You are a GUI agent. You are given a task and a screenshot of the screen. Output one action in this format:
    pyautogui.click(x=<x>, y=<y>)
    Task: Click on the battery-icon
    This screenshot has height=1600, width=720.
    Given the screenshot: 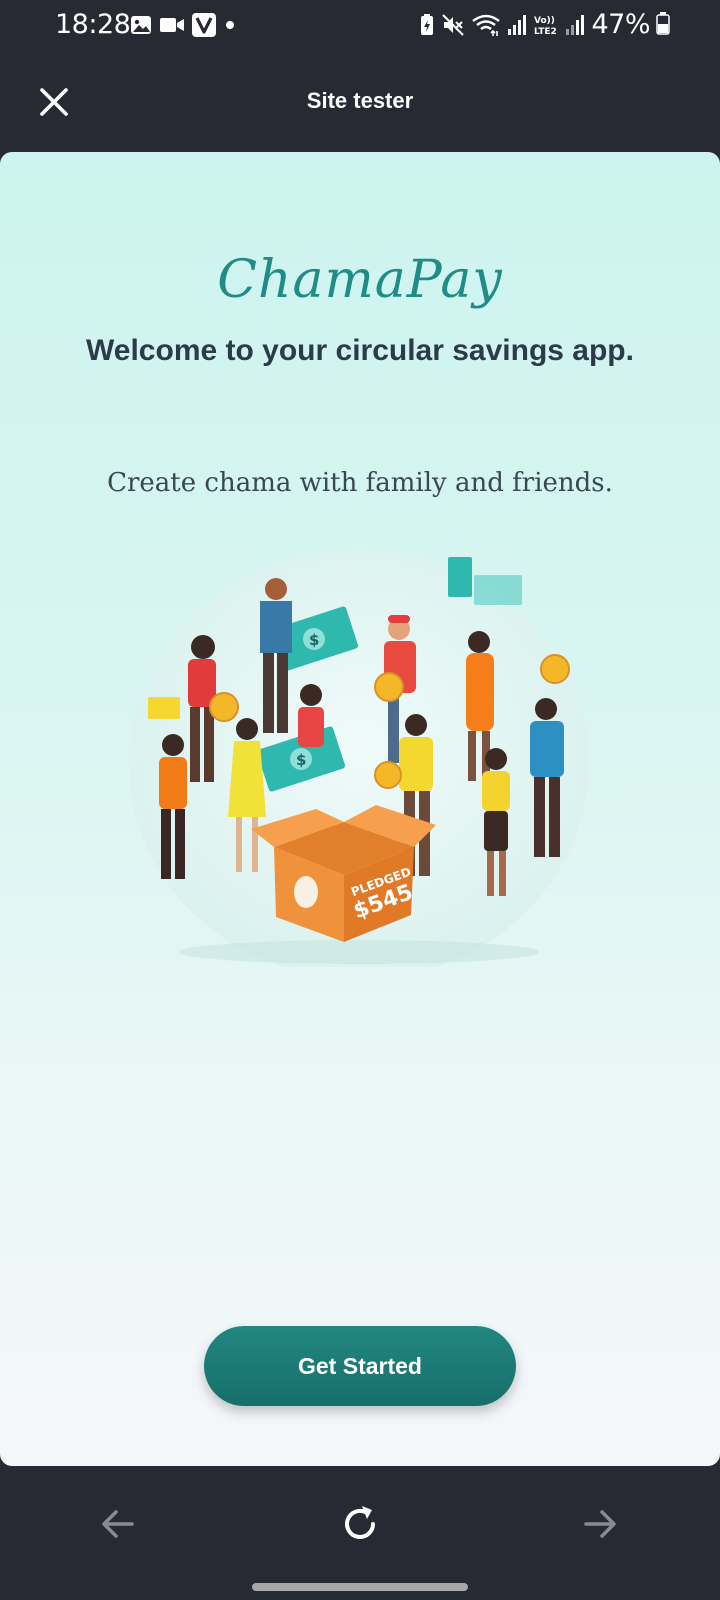 What is the action you would take?
    pyautogui.click(x=663, y=23)
    